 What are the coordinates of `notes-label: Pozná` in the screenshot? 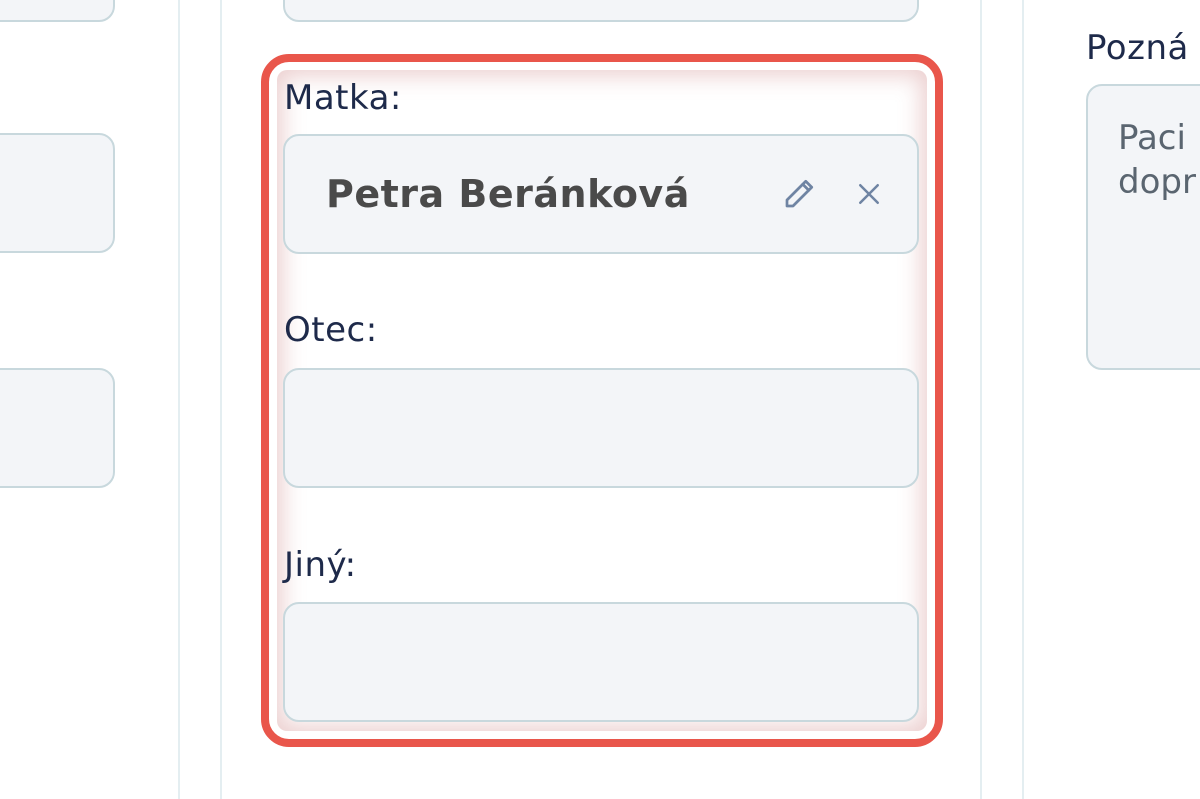 It's located at (1137, 48).